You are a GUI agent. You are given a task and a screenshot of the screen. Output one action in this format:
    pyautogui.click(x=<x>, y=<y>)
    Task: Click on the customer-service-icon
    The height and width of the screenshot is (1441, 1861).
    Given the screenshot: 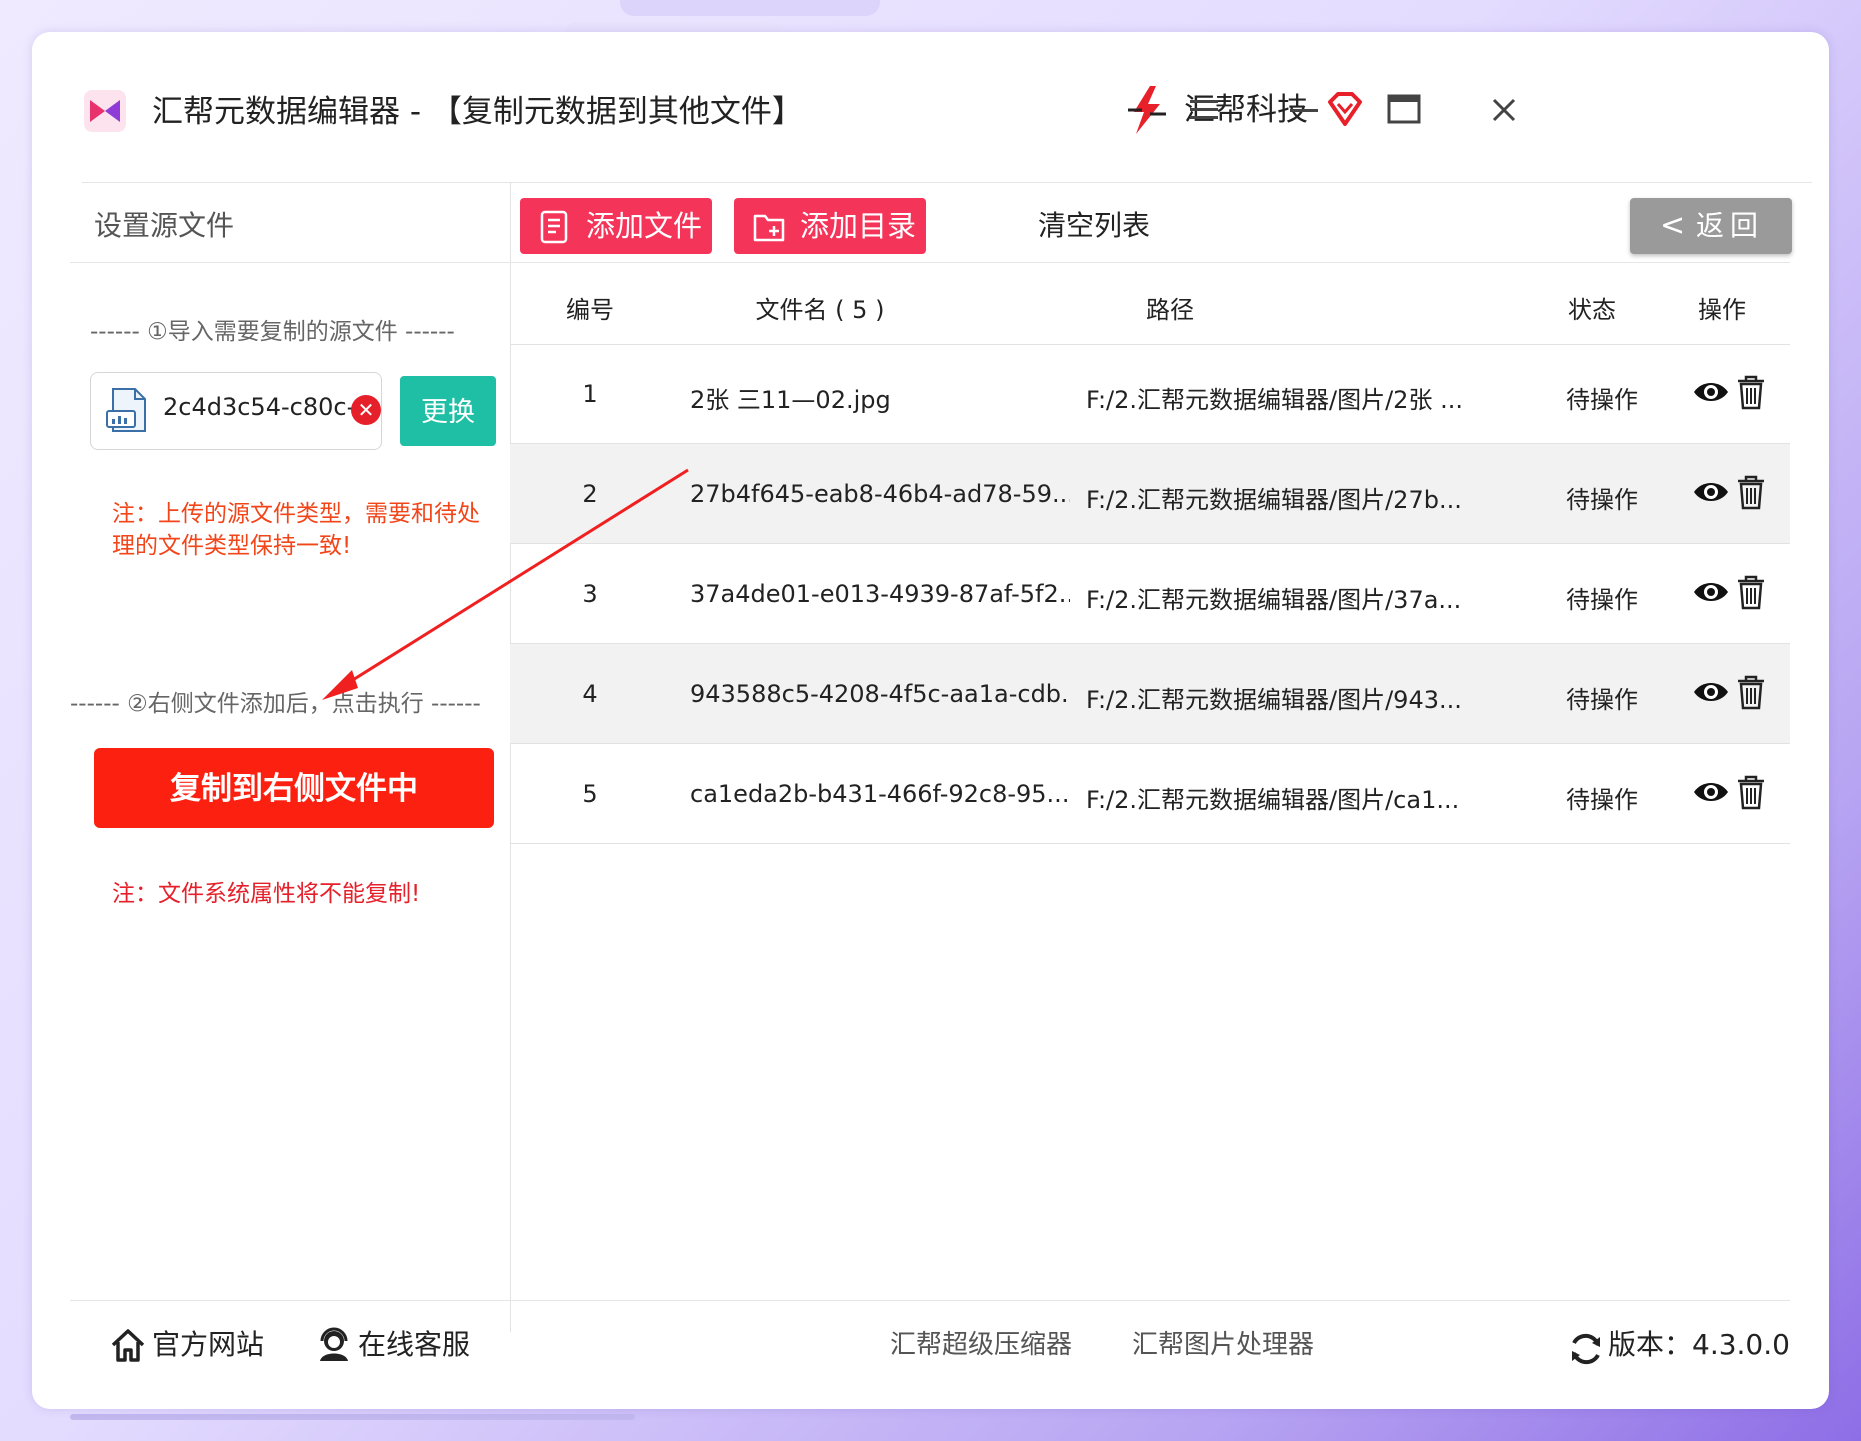 What is the action you would take?
    pyautogui.click(x=334, y=1344)
    